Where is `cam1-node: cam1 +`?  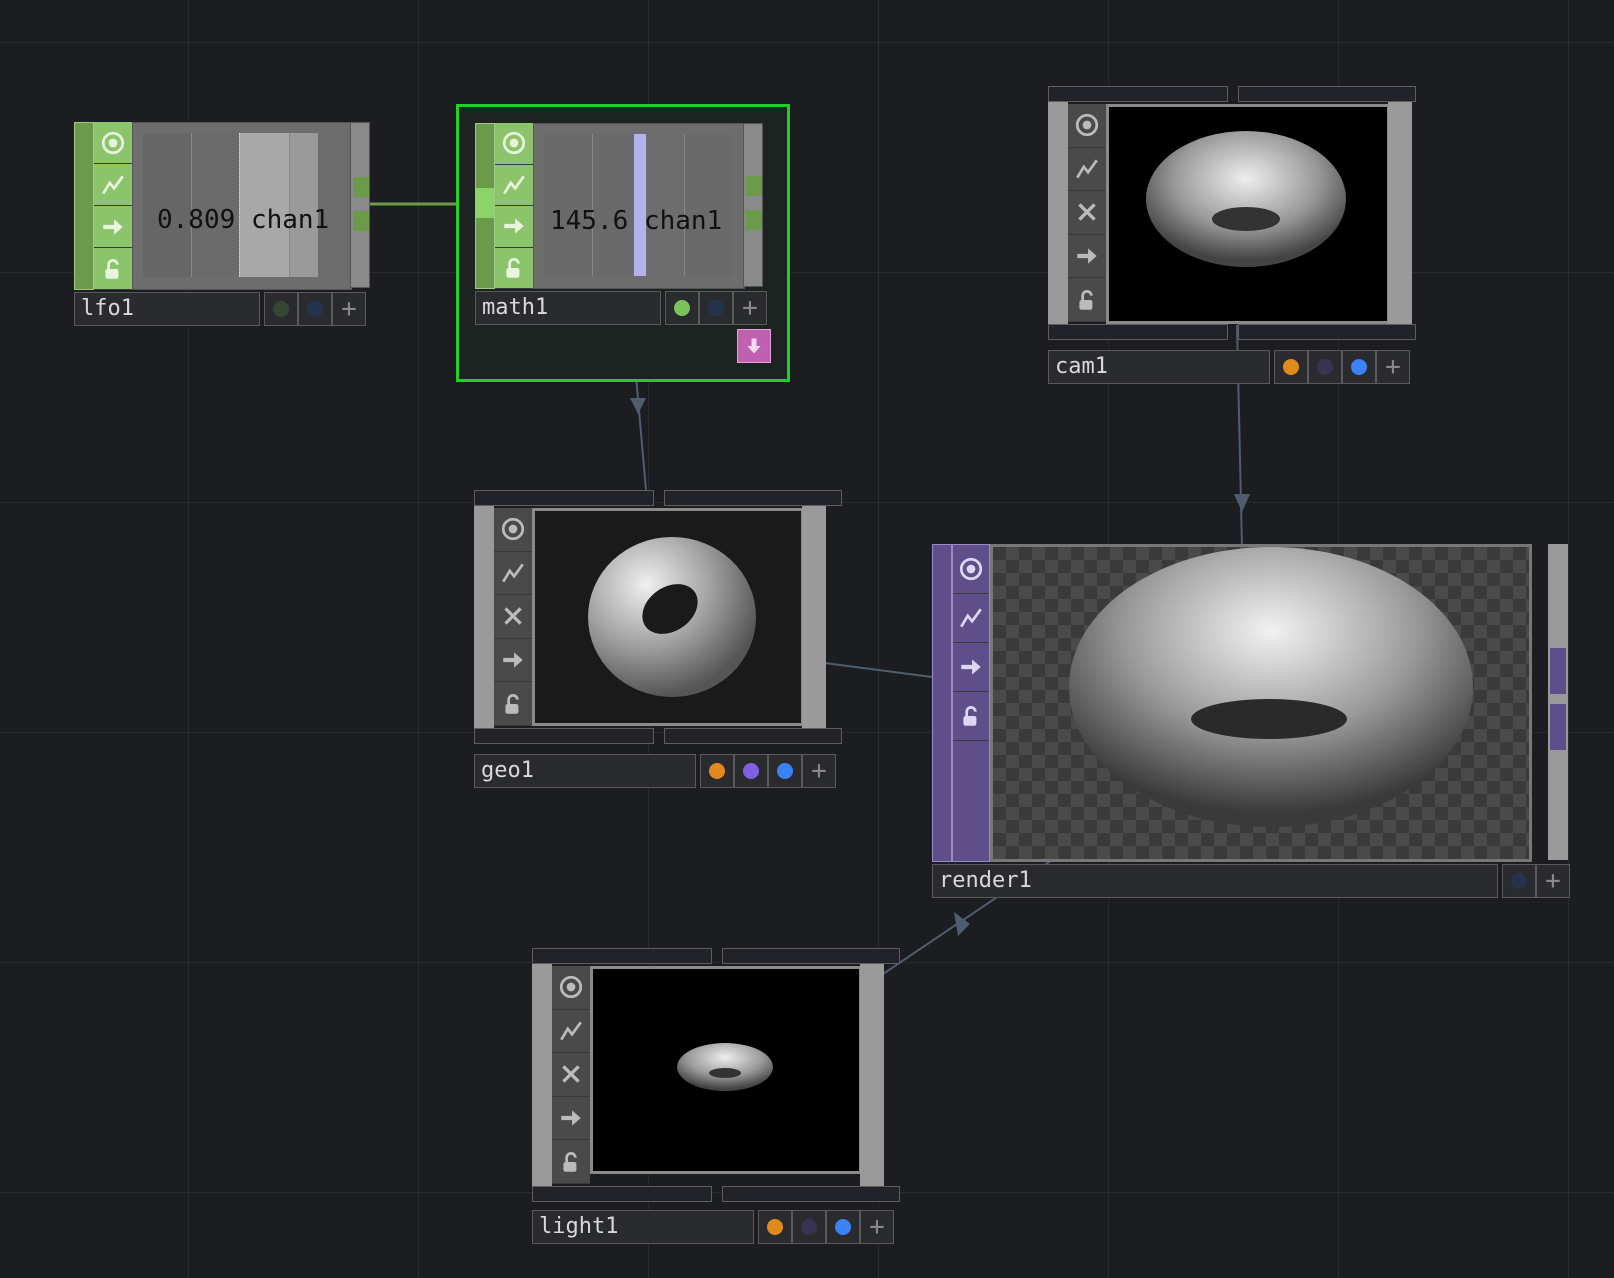 cam1-node: cam1 + is located at coordinates (1232, 236).